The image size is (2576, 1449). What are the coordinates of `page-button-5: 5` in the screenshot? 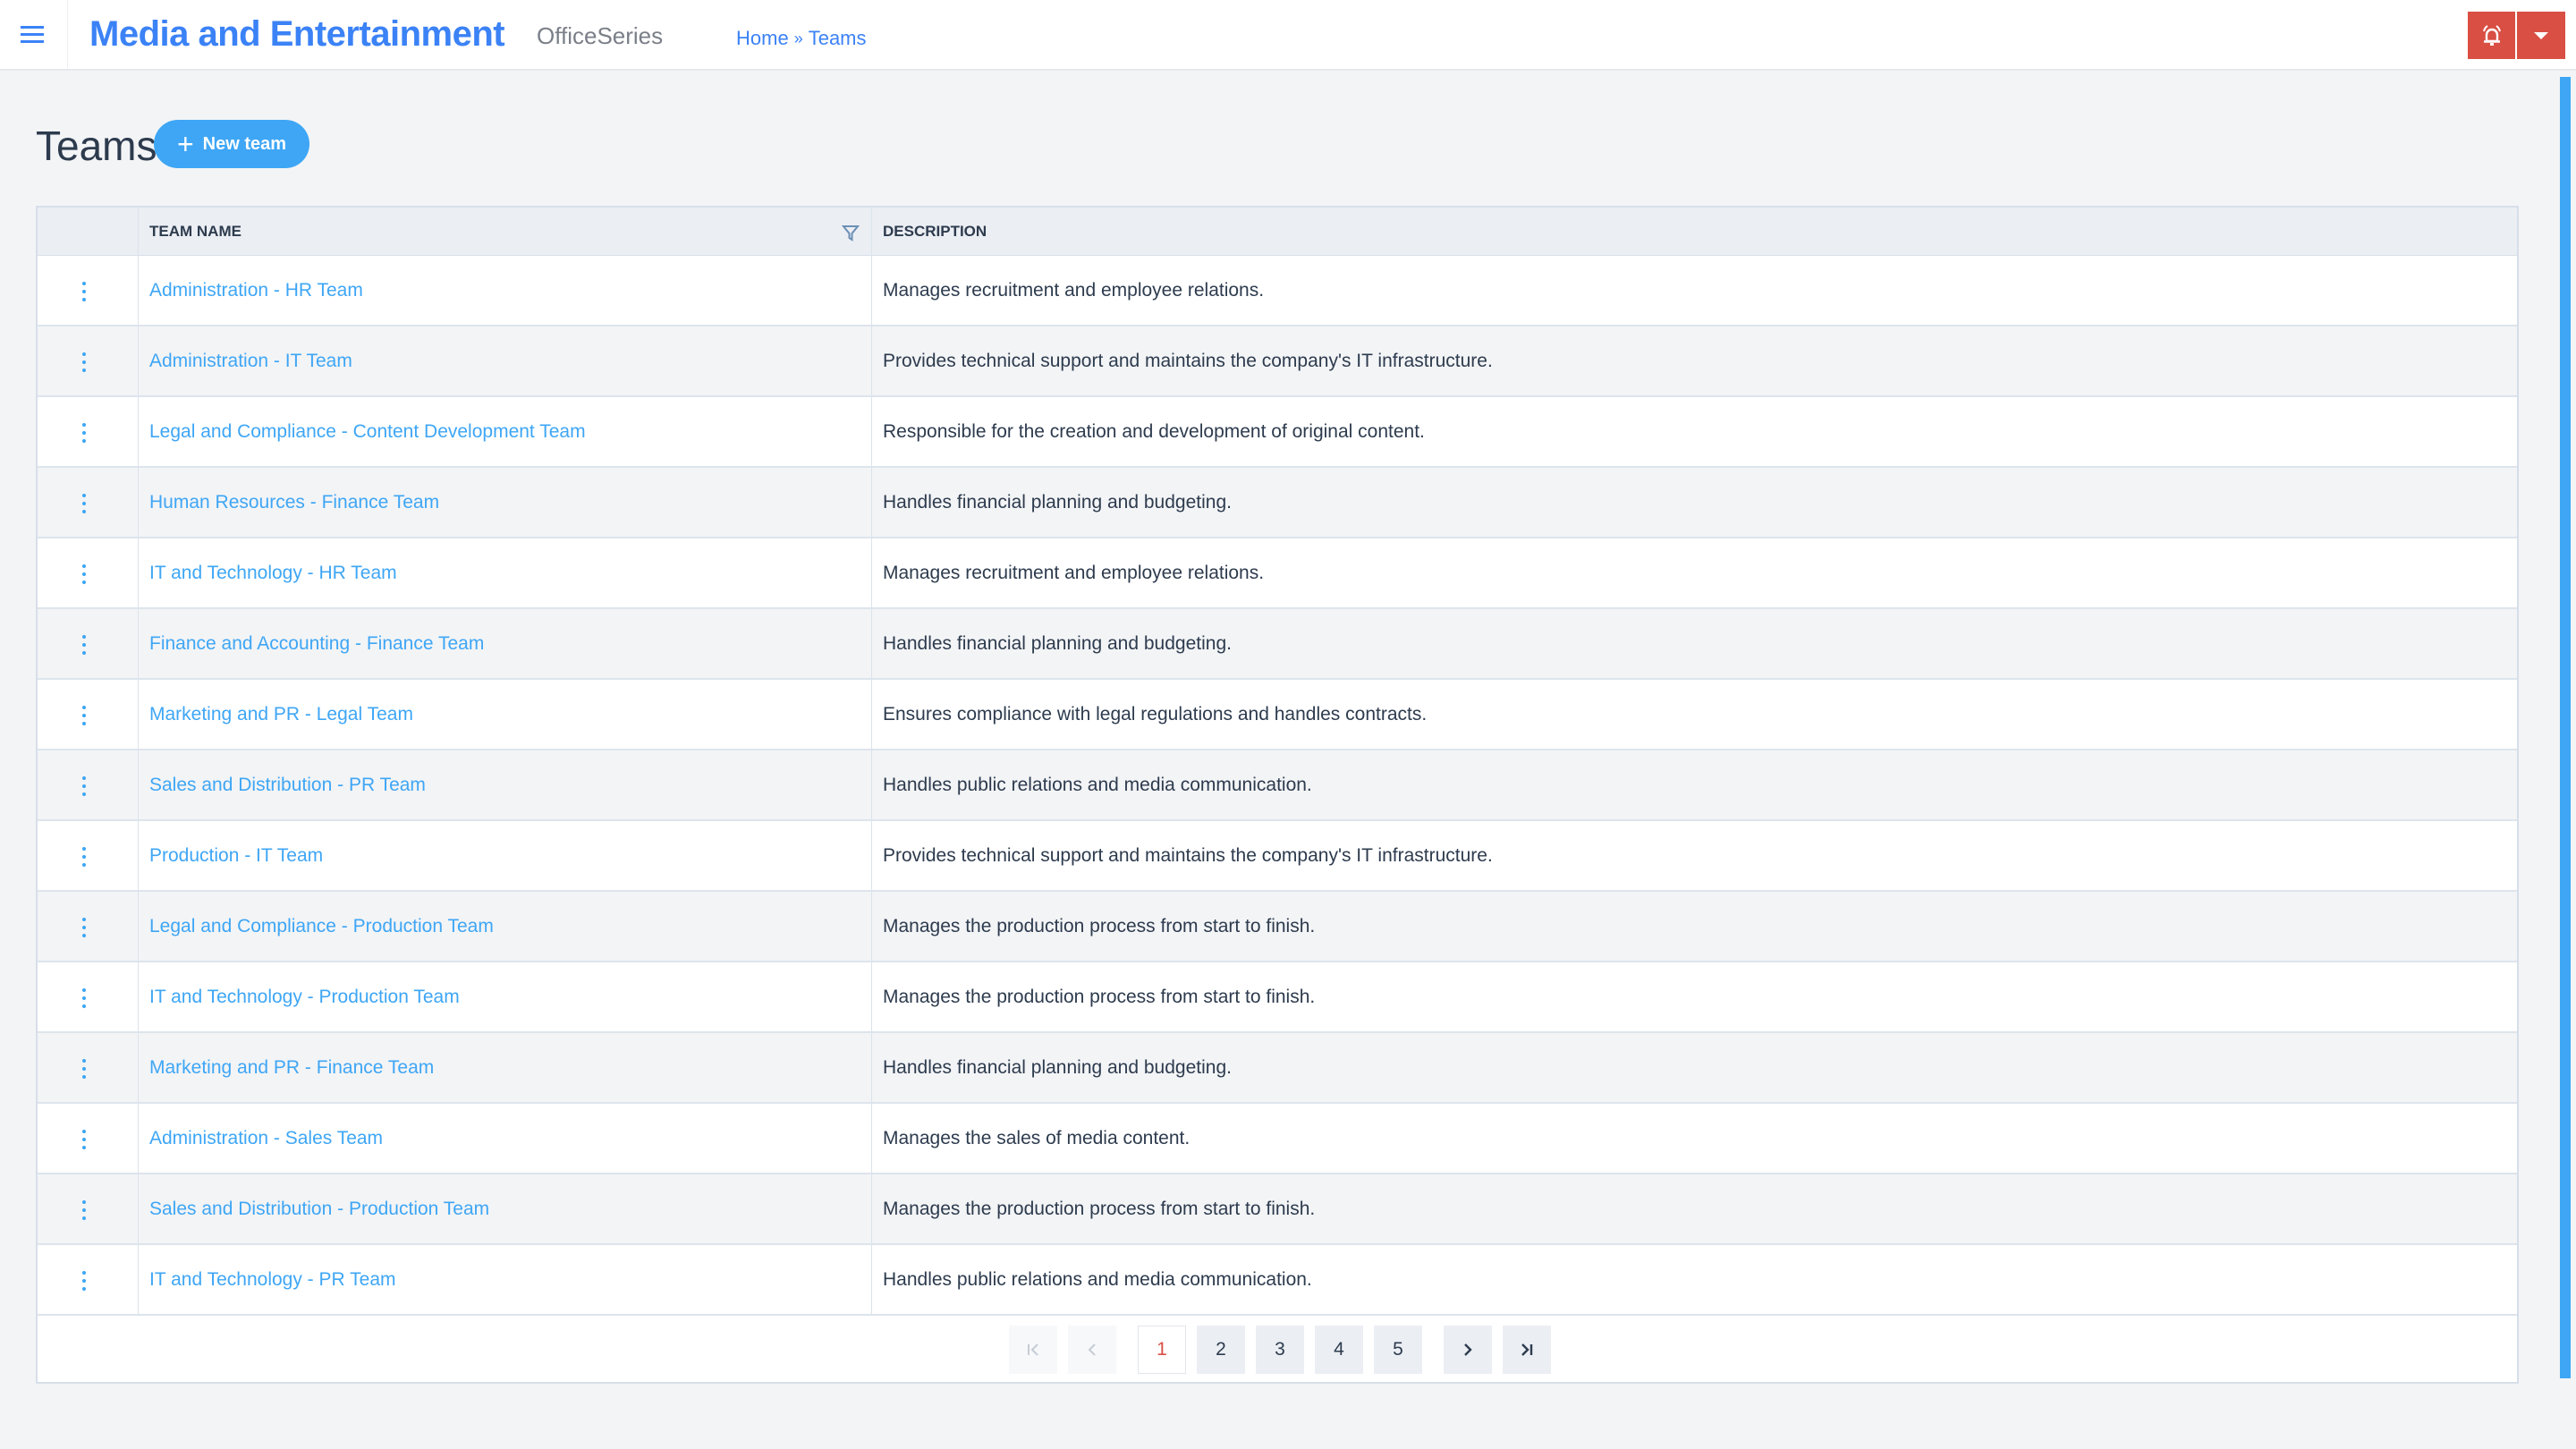 It's located at (1398, 1350).